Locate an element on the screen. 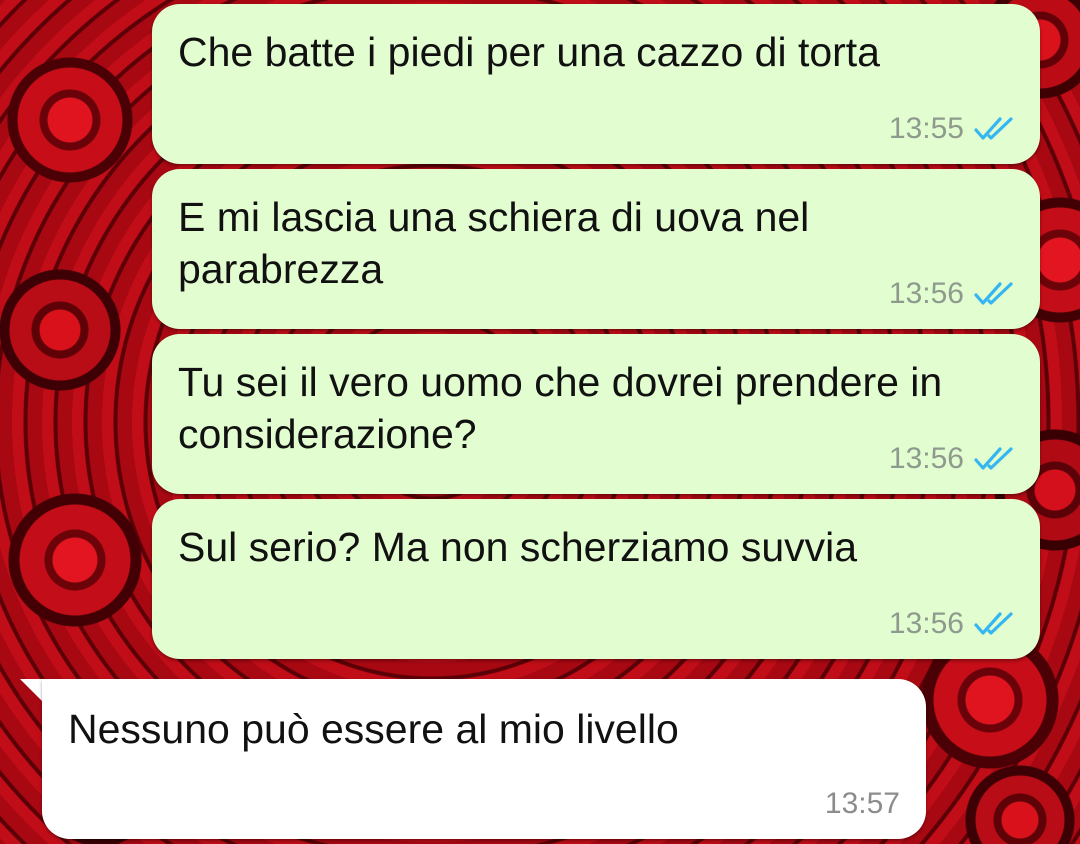 This screenshot has height=844, width=1080. message-time: 13:57 is located at coordinates (862, 803).